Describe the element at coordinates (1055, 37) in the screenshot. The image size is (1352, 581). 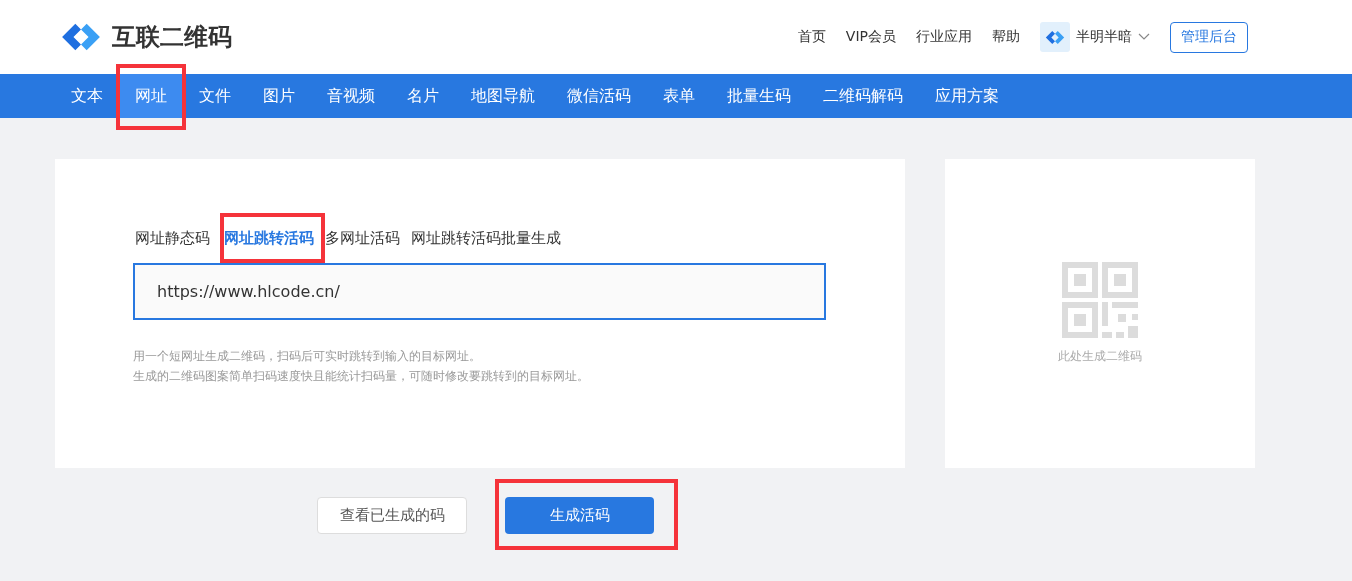
I see `user-avatar` at that location.